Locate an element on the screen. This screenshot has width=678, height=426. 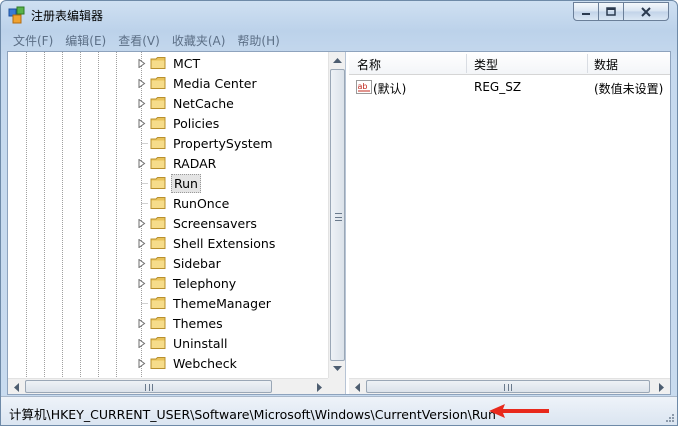
tree-vertical-thumb is located at coordinates (337, 215).